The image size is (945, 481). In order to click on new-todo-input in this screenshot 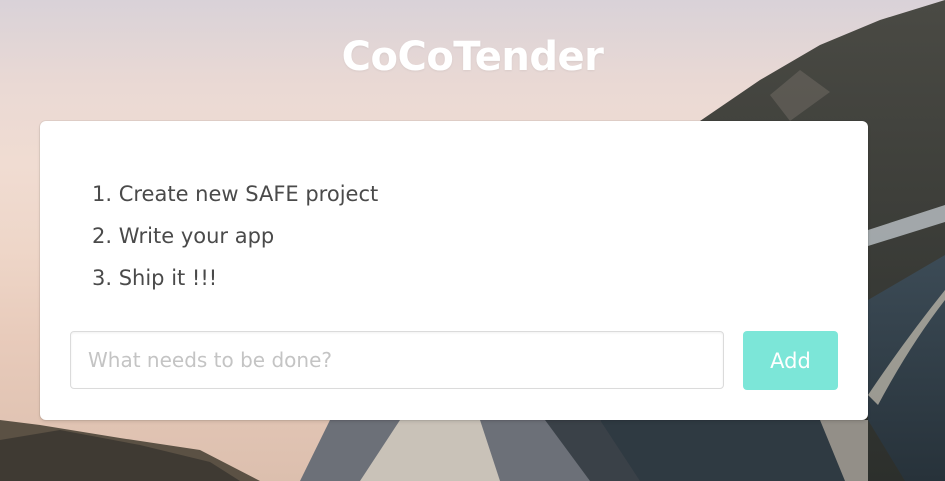, I will do `click(397, 360)`.